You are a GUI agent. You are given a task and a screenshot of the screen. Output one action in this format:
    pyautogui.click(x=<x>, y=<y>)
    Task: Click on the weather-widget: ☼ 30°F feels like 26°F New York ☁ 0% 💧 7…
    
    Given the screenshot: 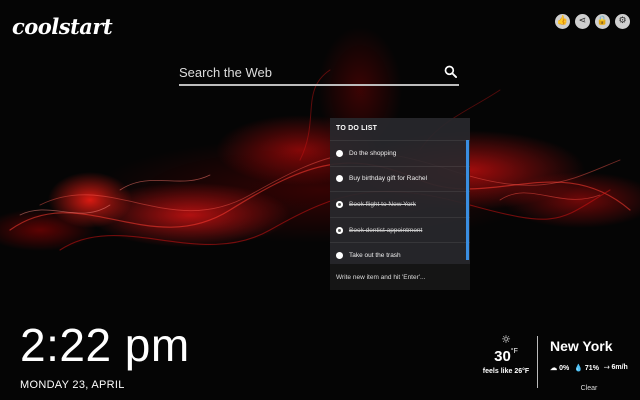 What is the action you would take?
    pyautogui.click(x=558, y=367)
    